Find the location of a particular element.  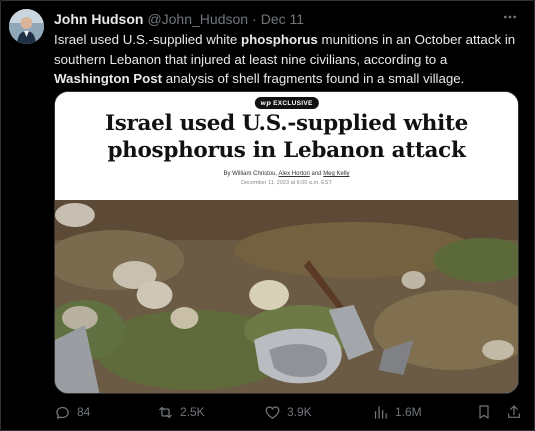

tweet-header: John Hudson @John_Hudson · Dec 11 is located at coordinates (179, 19).